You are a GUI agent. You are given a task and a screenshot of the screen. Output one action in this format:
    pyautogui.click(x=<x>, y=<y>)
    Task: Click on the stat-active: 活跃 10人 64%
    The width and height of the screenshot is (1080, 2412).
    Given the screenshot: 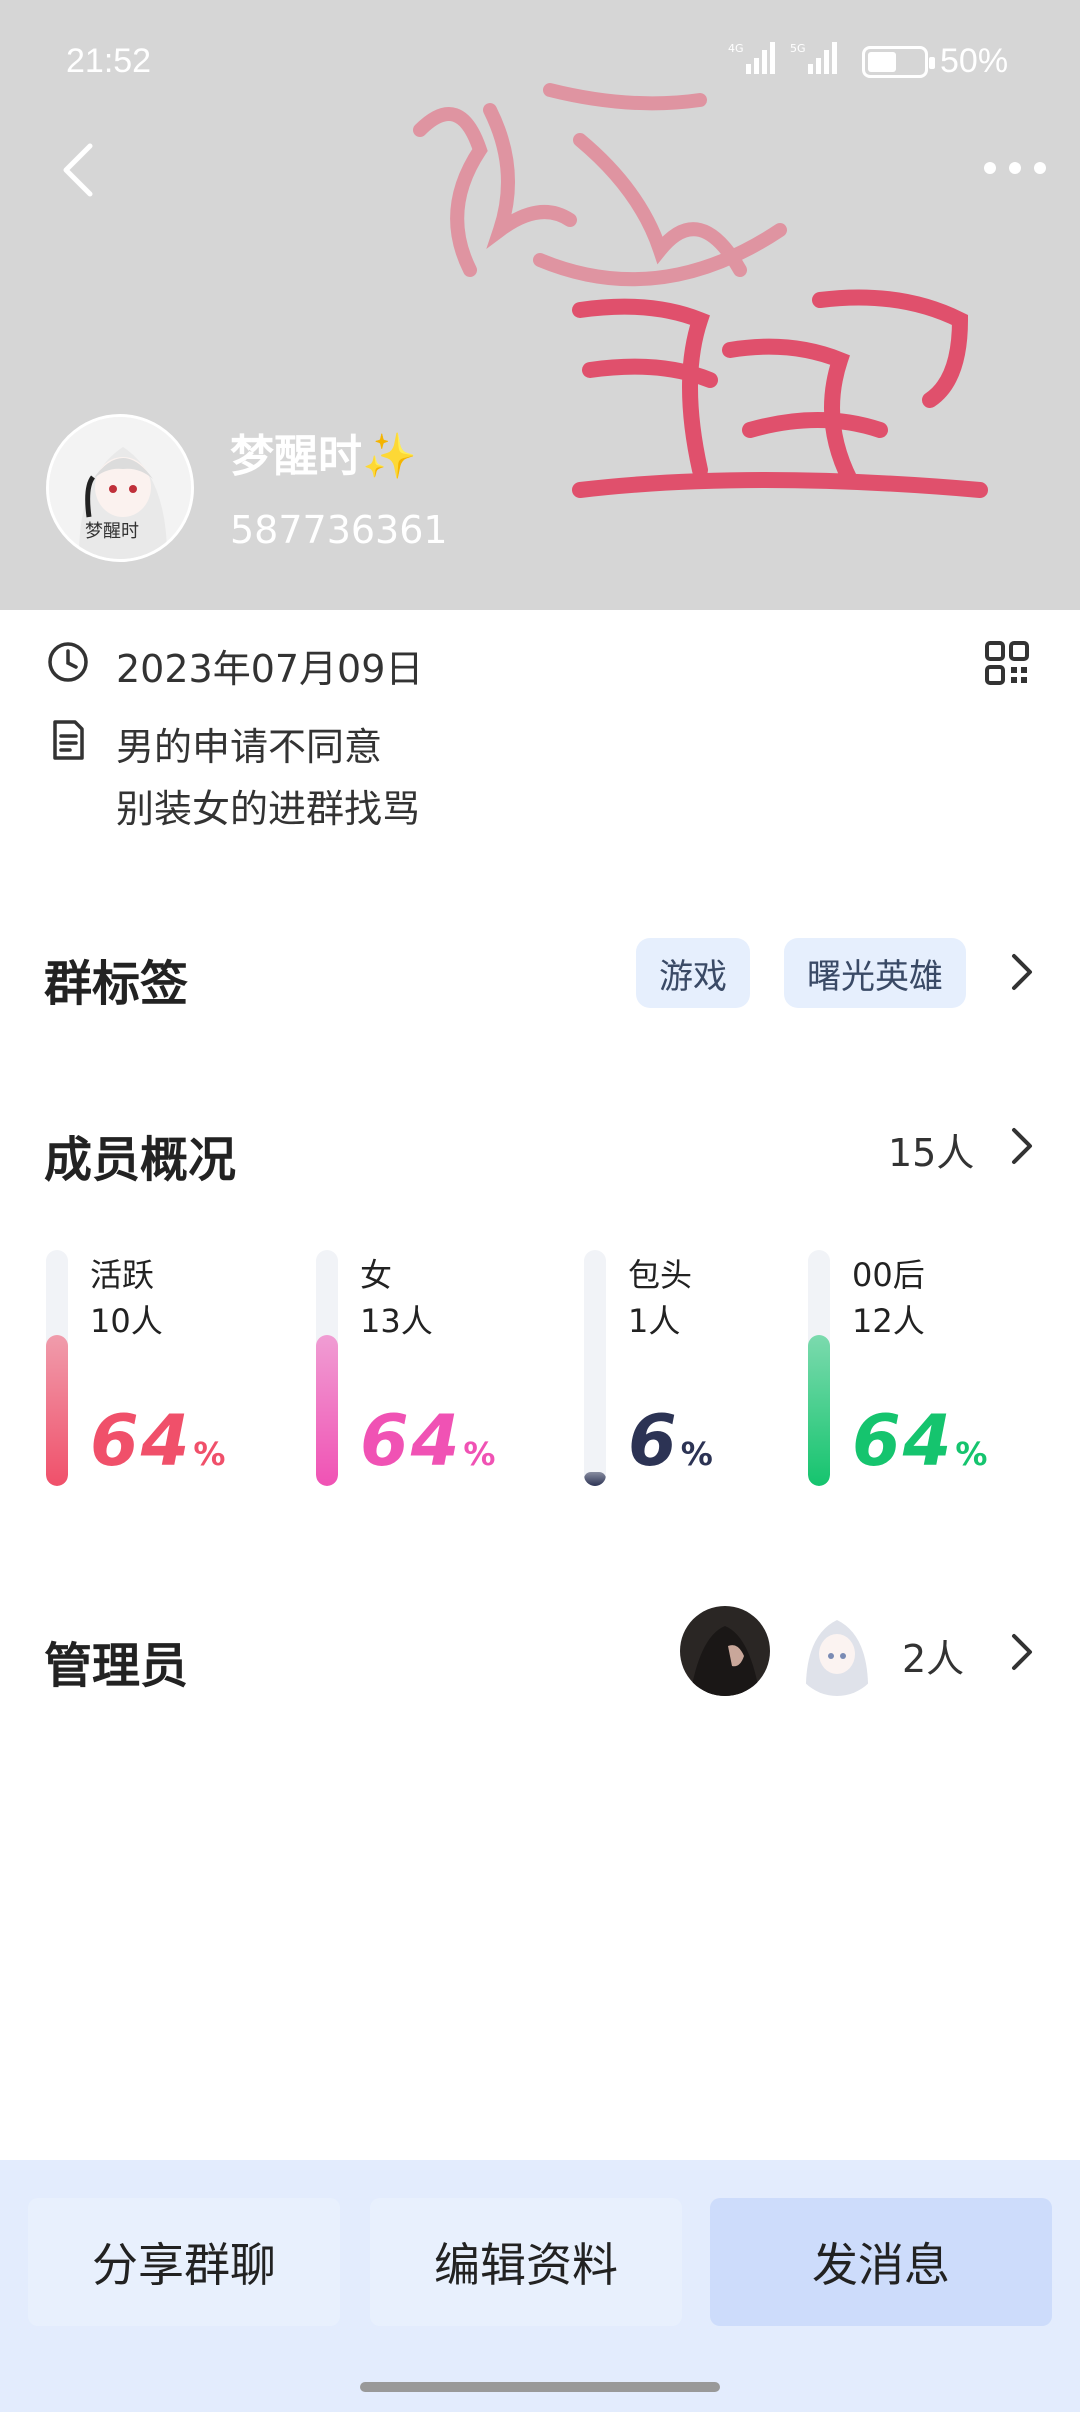 What is the action you would take?
    pyautogui.click(x=166, y=1370)
    